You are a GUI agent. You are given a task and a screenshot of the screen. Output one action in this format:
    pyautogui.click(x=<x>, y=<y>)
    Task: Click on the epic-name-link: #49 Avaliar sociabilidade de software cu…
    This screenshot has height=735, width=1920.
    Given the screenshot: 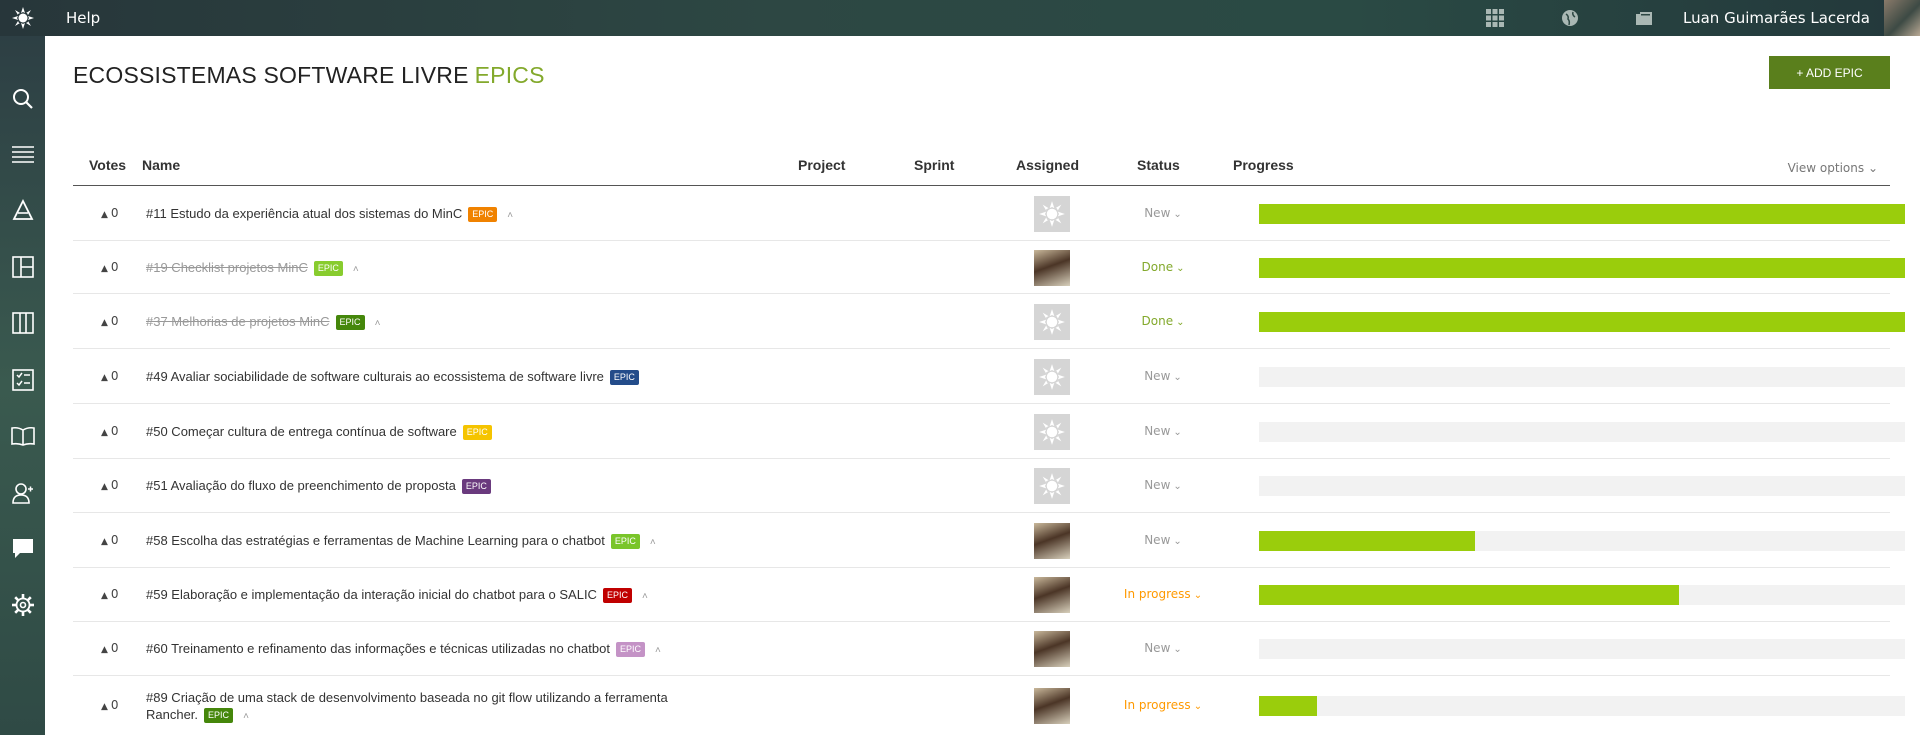 What is the action you would take?
    pyautogui.click(x=392, y=376)
    